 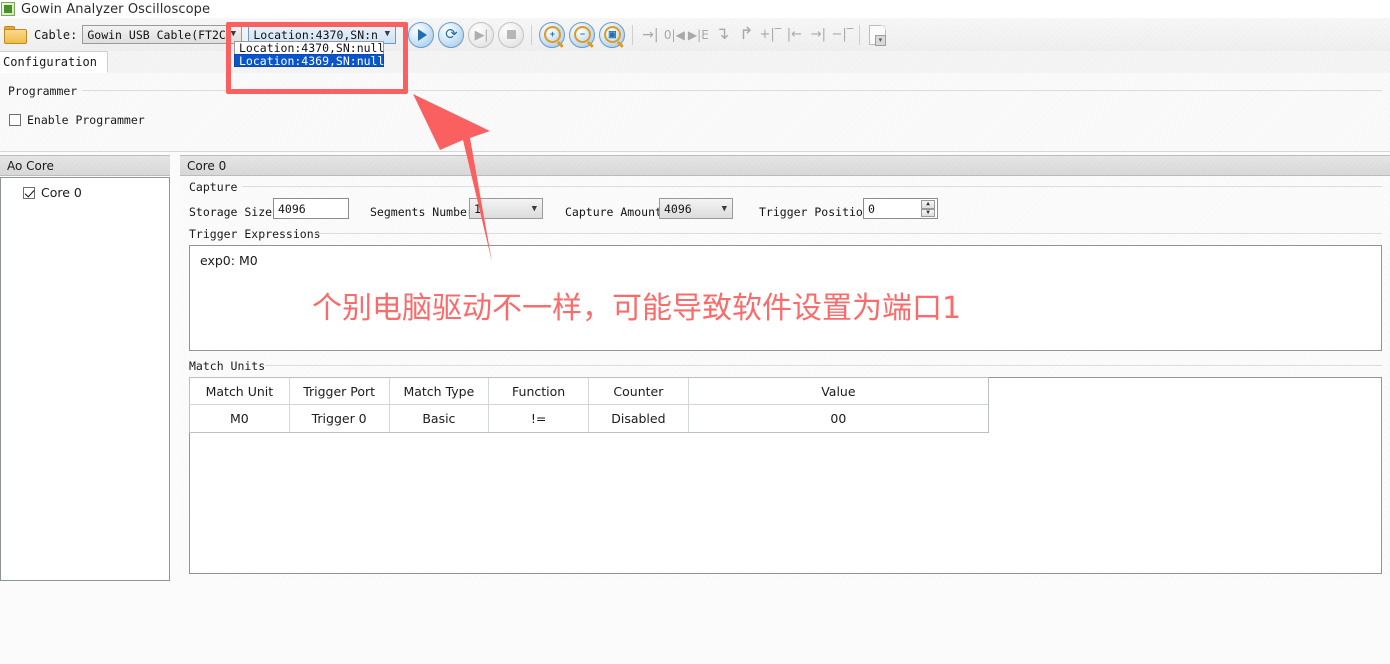 What do you see at coordinates (639, 418) in the screenshot?
I see `cell-counter: Disabled` at bounding box center [639, 418].